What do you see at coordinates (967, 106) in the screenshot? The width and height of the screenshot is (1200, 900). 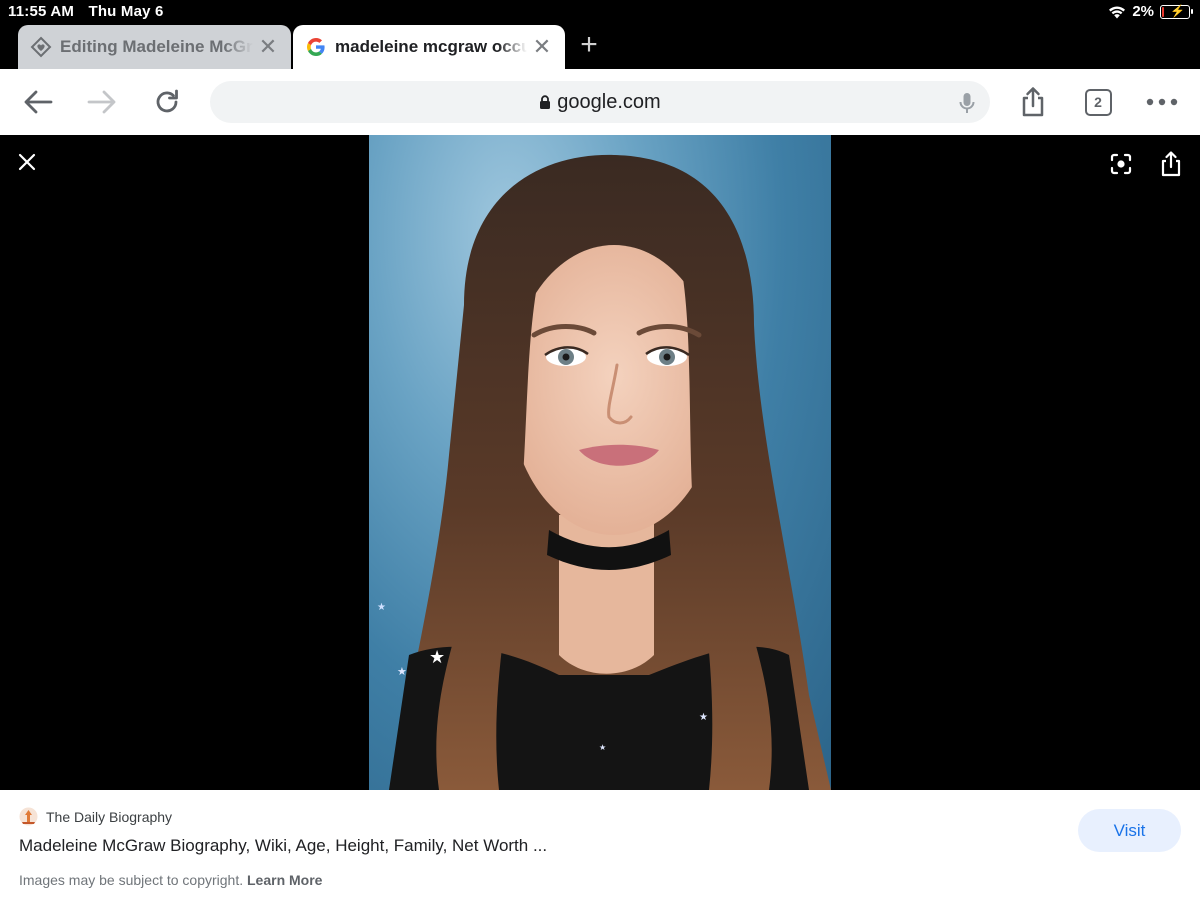 I see `microphone-icon` at bounding box center [967, 106].